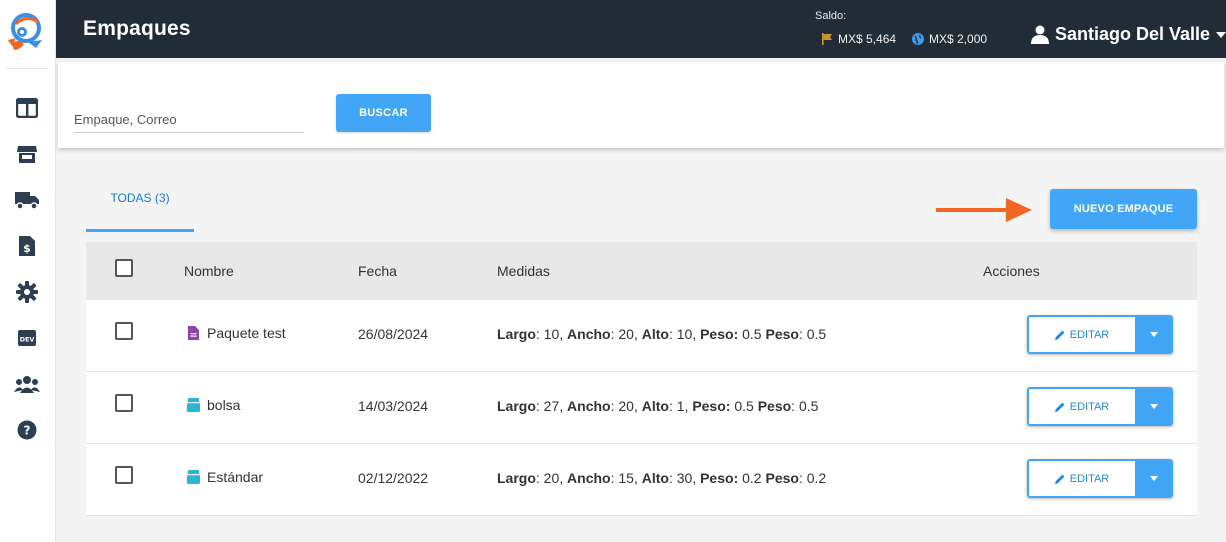 This screenshot has height=542, width=1226. Describe the element at coordinates (1221, 34) in the screenshot. I see `chevron-down-icon` at that location.